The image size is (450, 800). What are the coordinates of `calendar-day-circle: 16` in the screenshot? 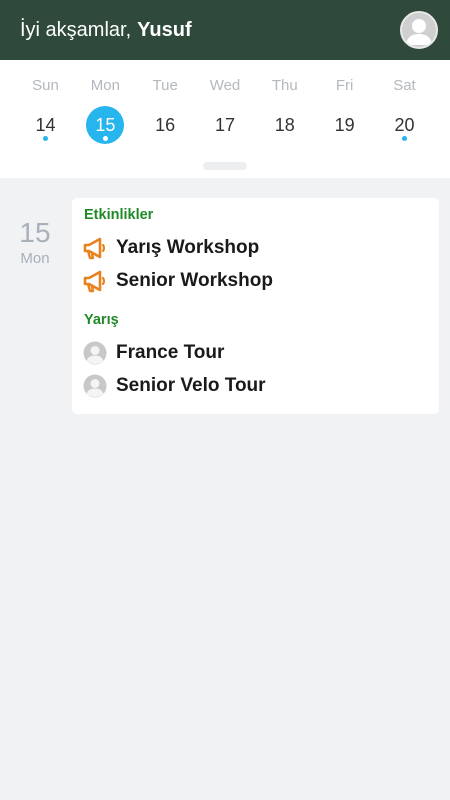 It's located at (165, 125).